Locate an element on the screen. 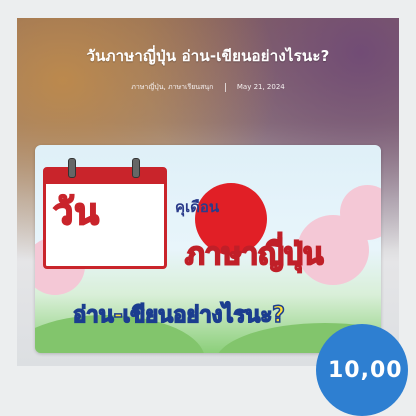 This screenshot has width=416, height=416. artwork-japanese-word: ภาษาญี่ปุ่น is located at coordinates (254, 254).